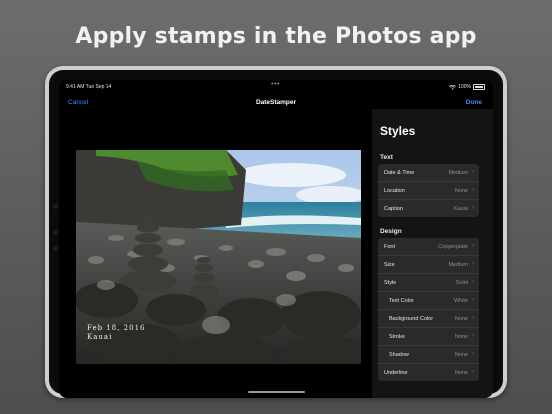  Describe the element at coordinates (428, 337) in the screenshot. I see `row-stroke: Stroke None ›` at that location.